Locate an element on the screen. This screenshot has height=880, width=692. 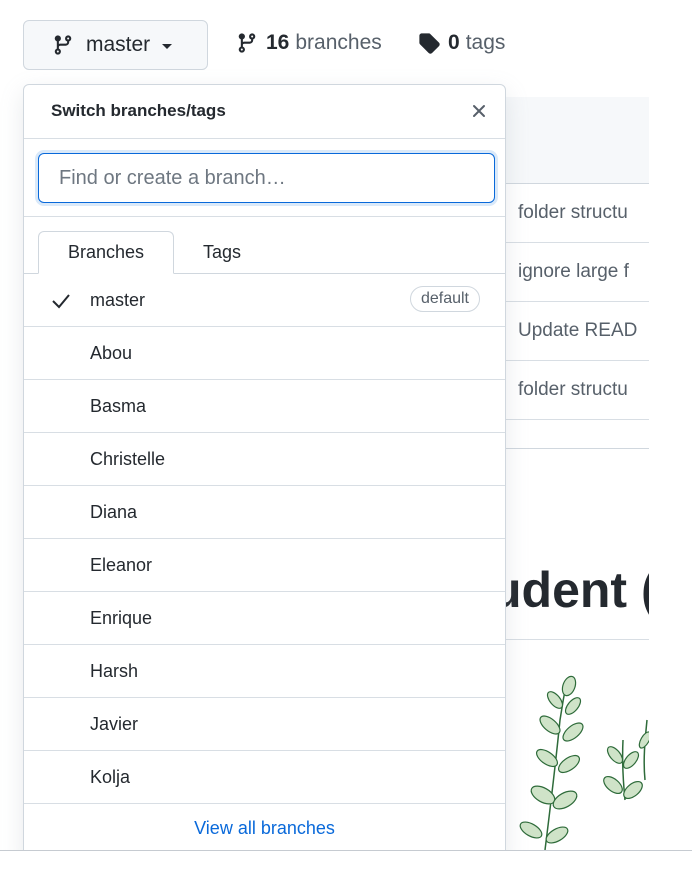
tag-icon is located at coordinates (429, 43).